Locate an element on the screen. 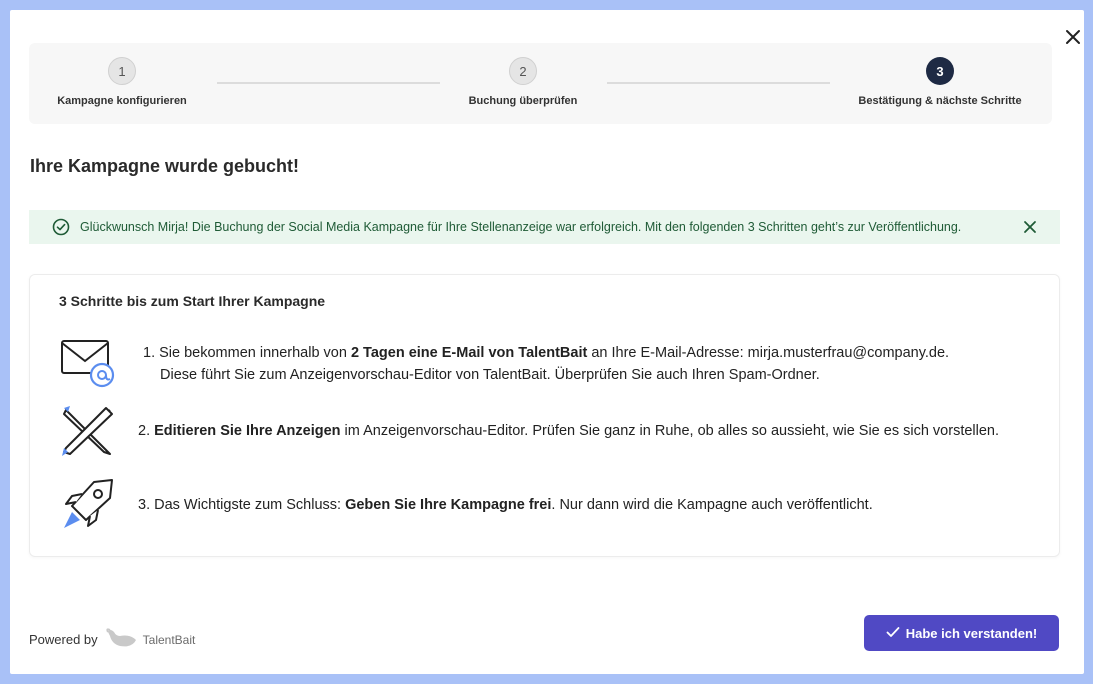 This screenshot has height=684, width=1093. step-text-bold: Editieren Sie Ihre Anzeigen is located at coordinates (247, 431).